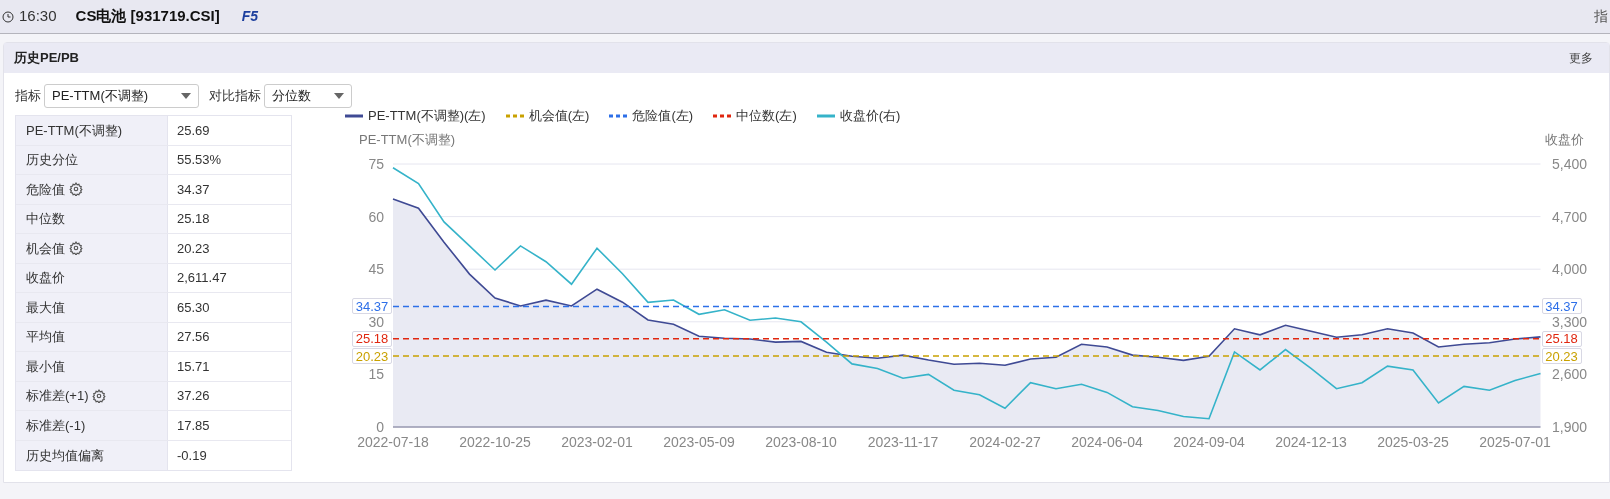  What do you see at coordinates (45, 337) in the screenshot?
I see `stat-name: 平均值` at bounding box center [45, 337].